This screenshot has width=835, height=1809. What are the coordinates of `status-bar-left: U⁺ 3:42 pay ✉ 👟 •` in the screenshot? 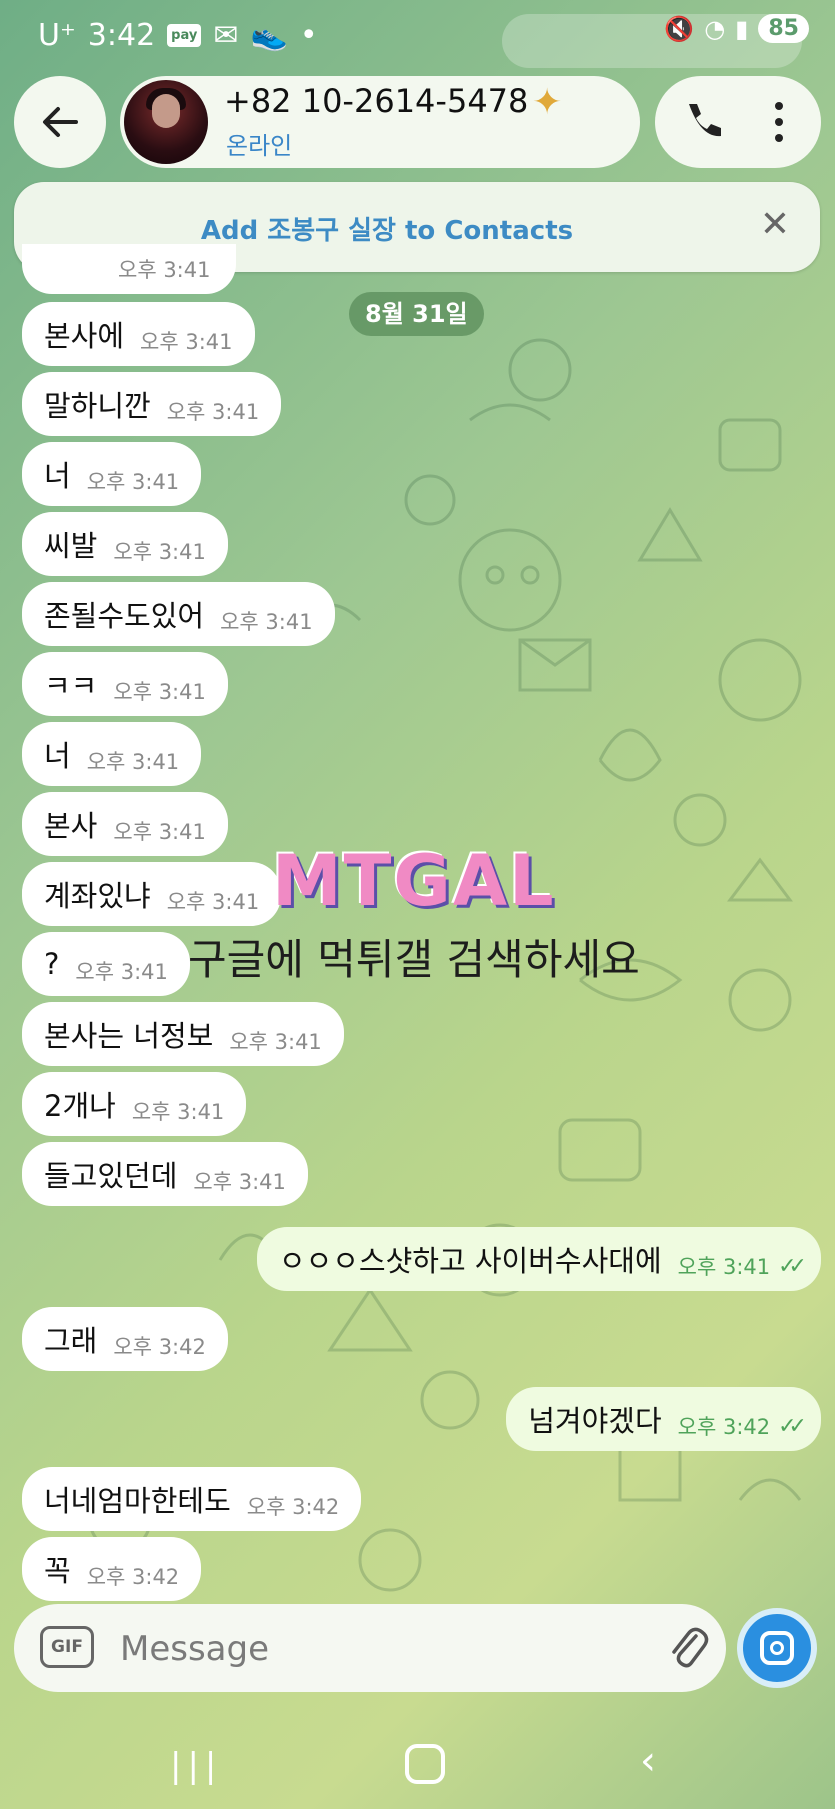 It's located at (178, 35).